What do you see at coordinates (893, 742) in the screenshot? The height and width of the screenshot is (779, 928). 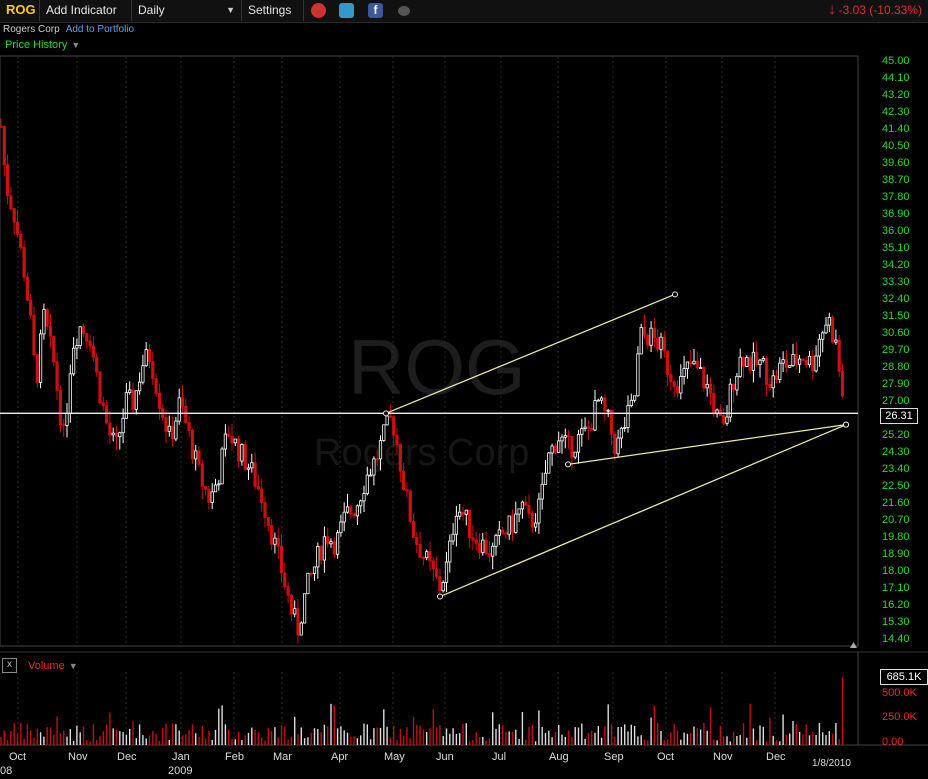 I see `volume-tick-label: 0.00` at bounding box center [893, 742].